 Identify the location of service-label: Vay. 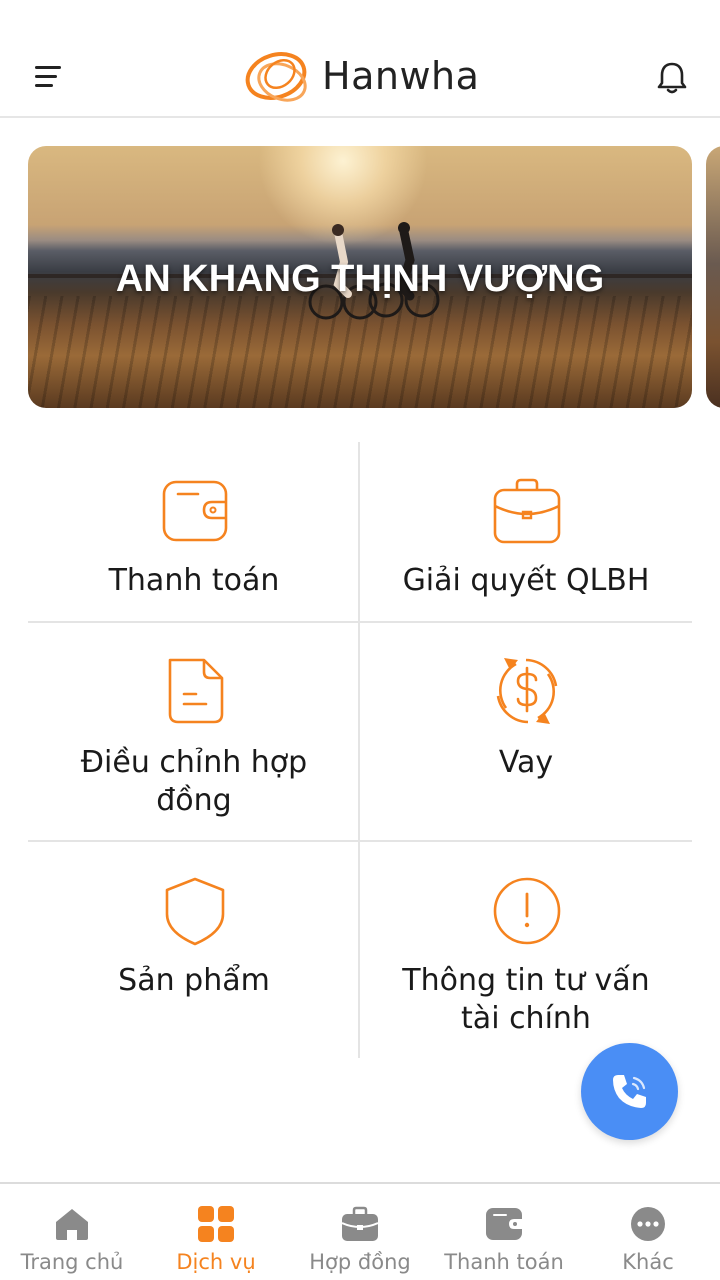
(526, 762).